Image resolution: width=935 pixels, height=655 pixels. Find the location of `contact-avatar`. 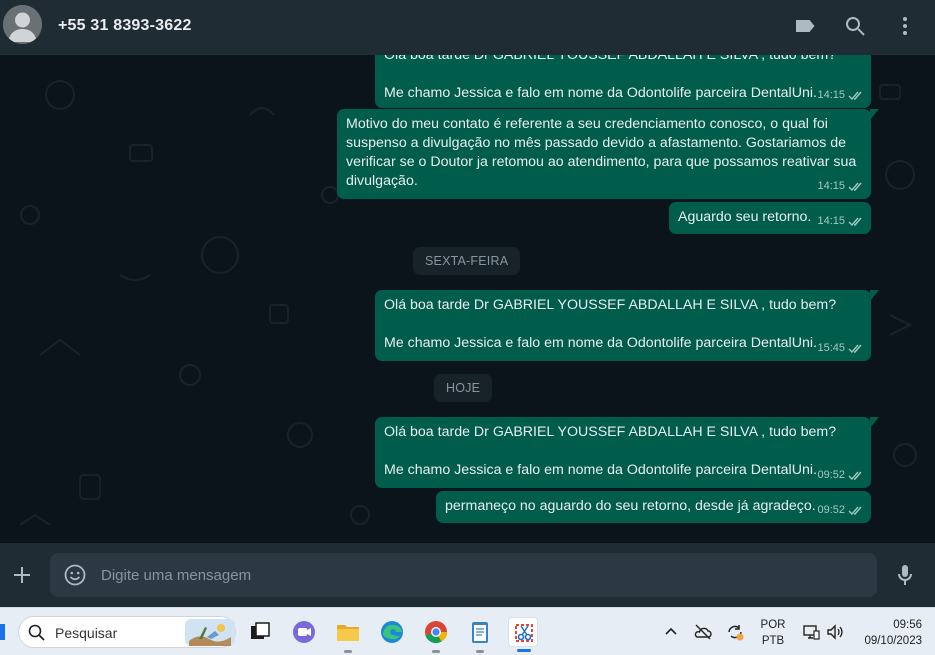

contact-avatar is located at coordinates (22, 24).